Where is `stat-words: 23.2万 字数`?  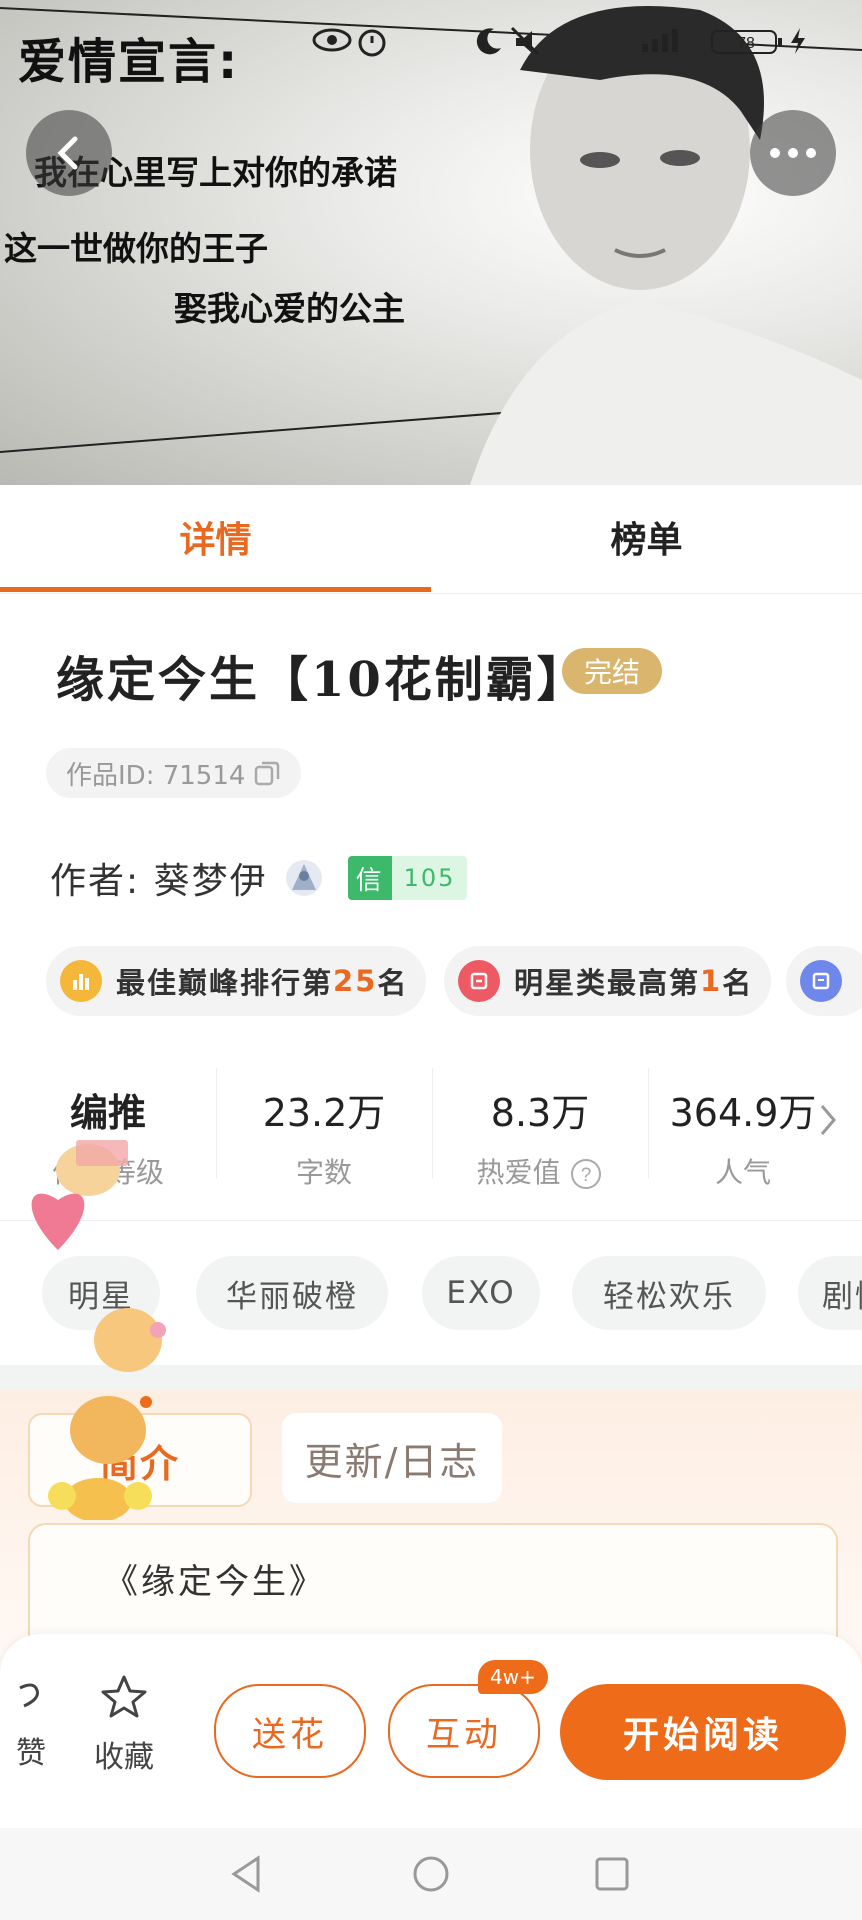
stat-words: 23.2万 字数 is located at coordinates (324, 1123).